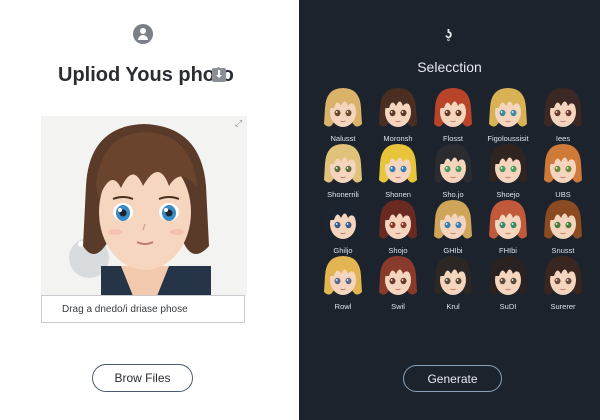  I want to click on style-option: Shonerrili, so click(343, 171).